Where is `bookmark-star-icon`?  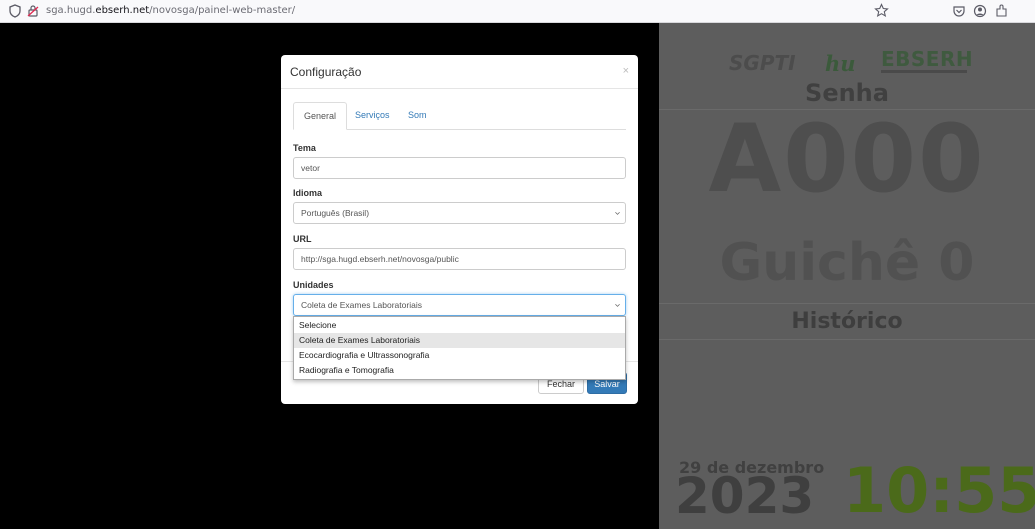 bookmark-star-icon is located at coordinates (881, 10).